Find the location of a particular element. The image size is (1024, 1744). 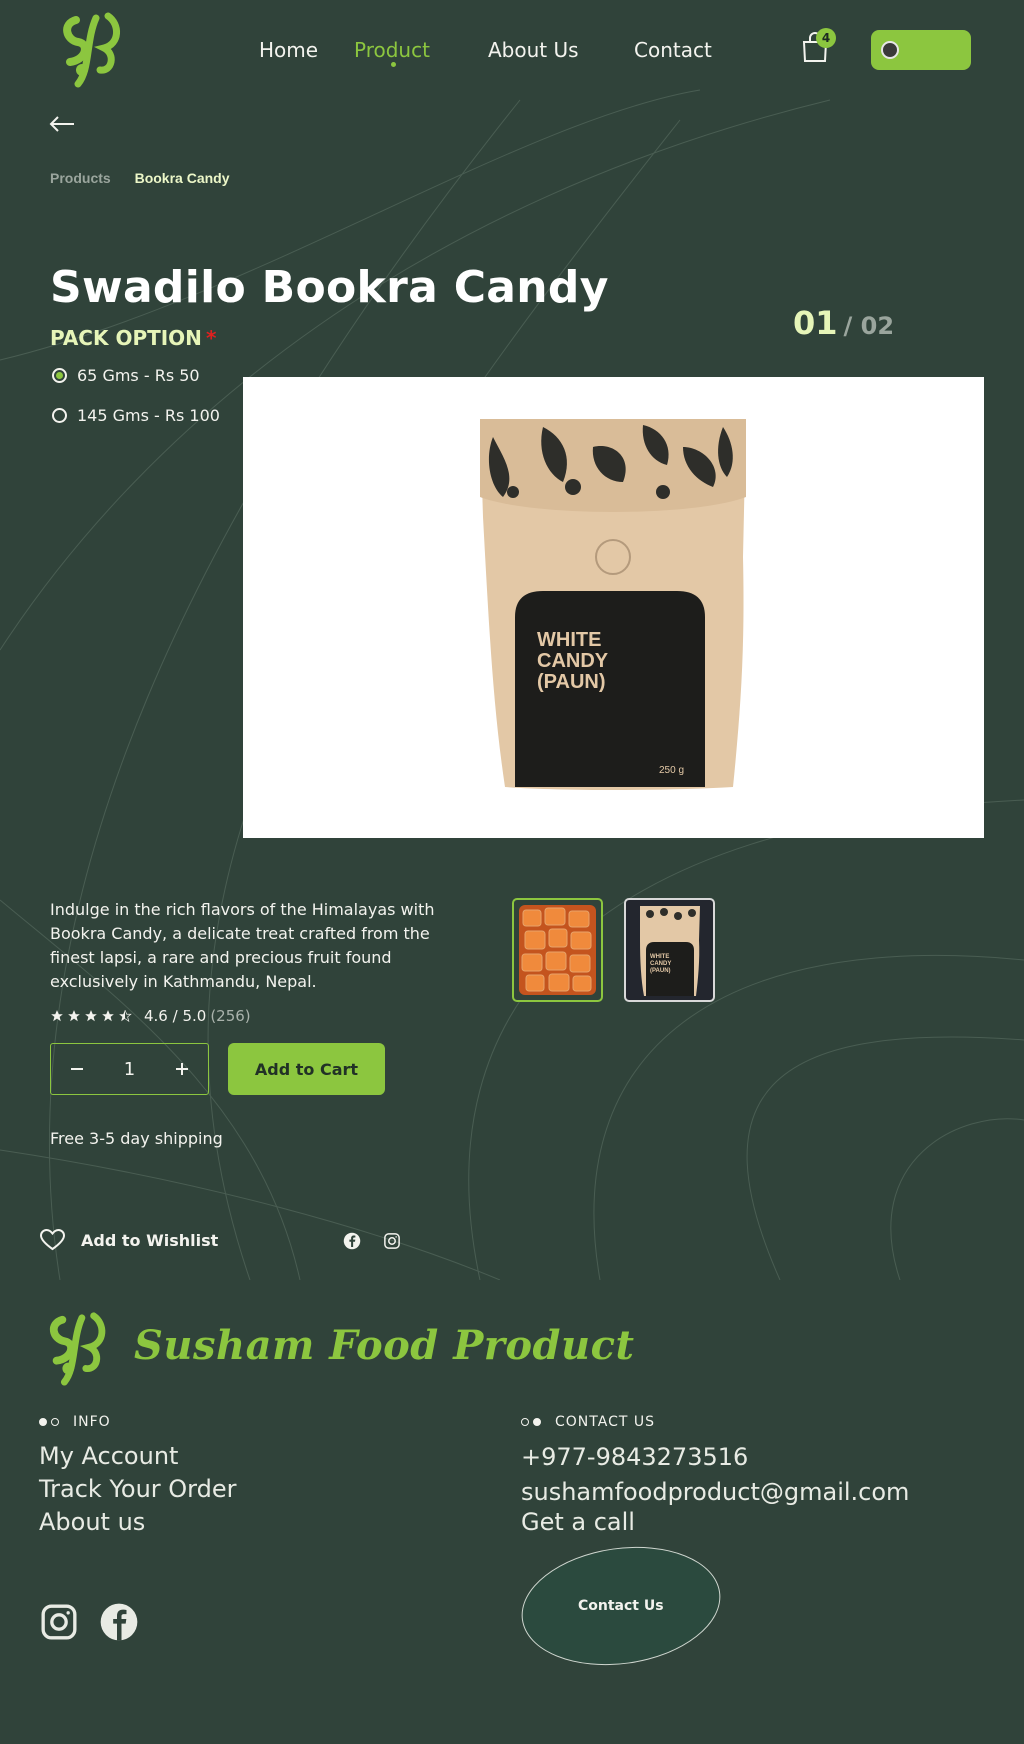

back-arrow-icon is located at coordinates (62, 124).